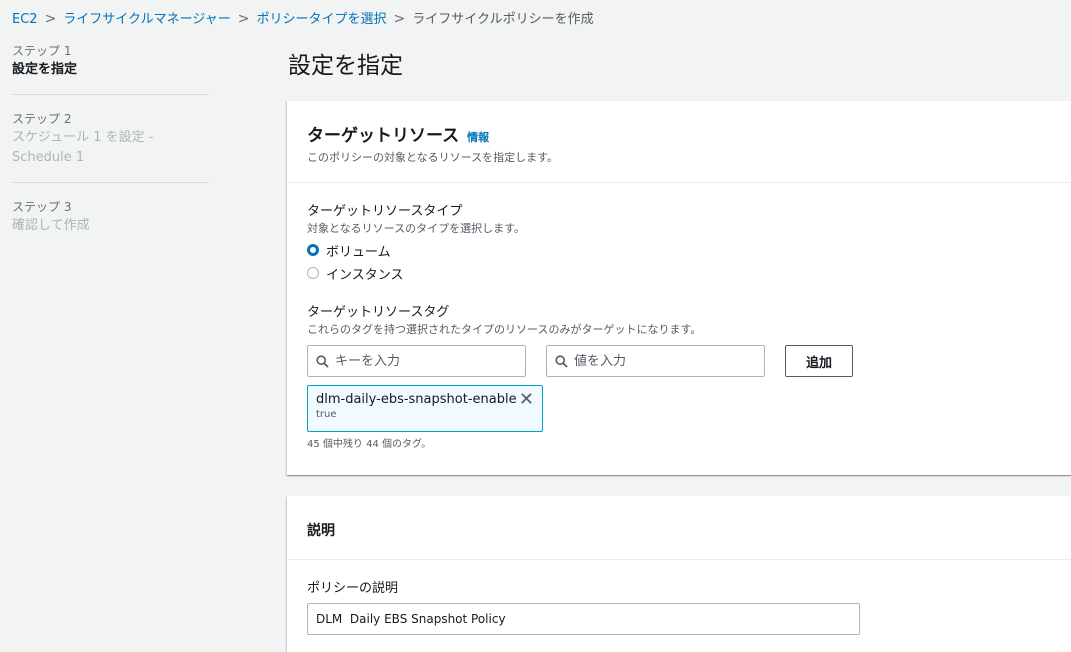 The width and height of the screenshot is (1071, 652). What do you see at coordinates (146, 19) in the screenshot?
I see `breadcrumb-lifecycle-manager: ライフサイクルマネージャー` at bounding box center [146, 19].